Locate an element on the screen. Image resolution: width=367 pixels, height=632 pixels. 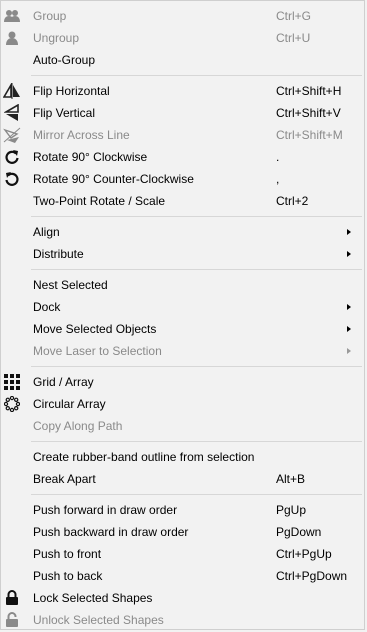
circular-array-icon is located at coordinates (12, 404).